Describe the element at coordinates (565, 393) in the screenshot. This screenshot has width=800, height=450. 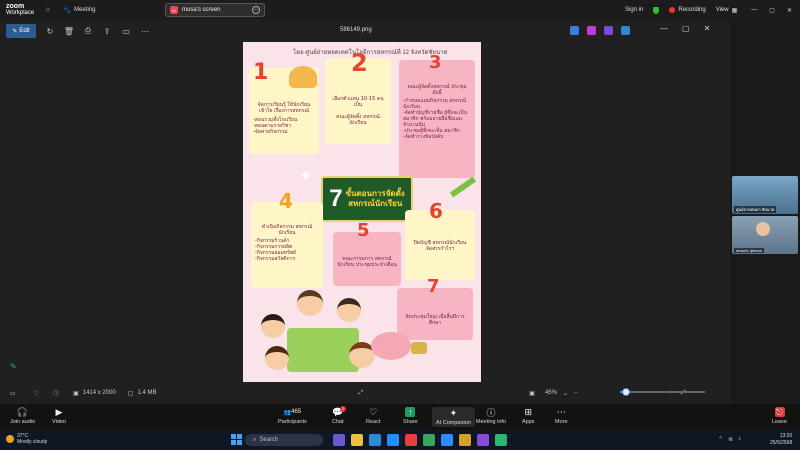
I see `chevron-down-icon: ⌄` at that location.